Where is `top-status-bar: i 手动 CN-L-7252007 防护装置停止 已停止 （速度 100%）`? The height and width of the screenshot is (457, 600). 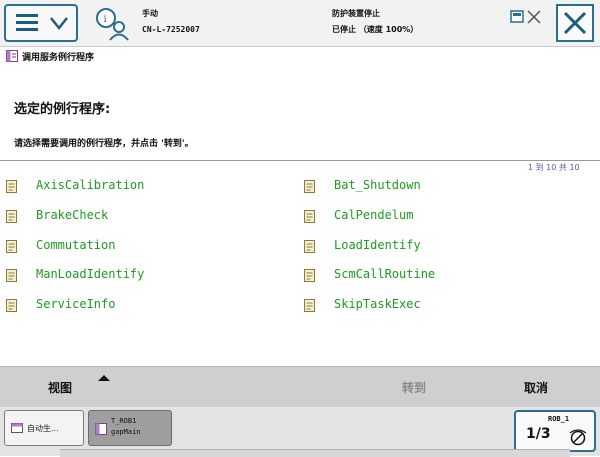 top-status-bar: i 手动 CN-L-7252007 防护装置停止 已停止 （速度 100%） is located at coordinates (300, 23).